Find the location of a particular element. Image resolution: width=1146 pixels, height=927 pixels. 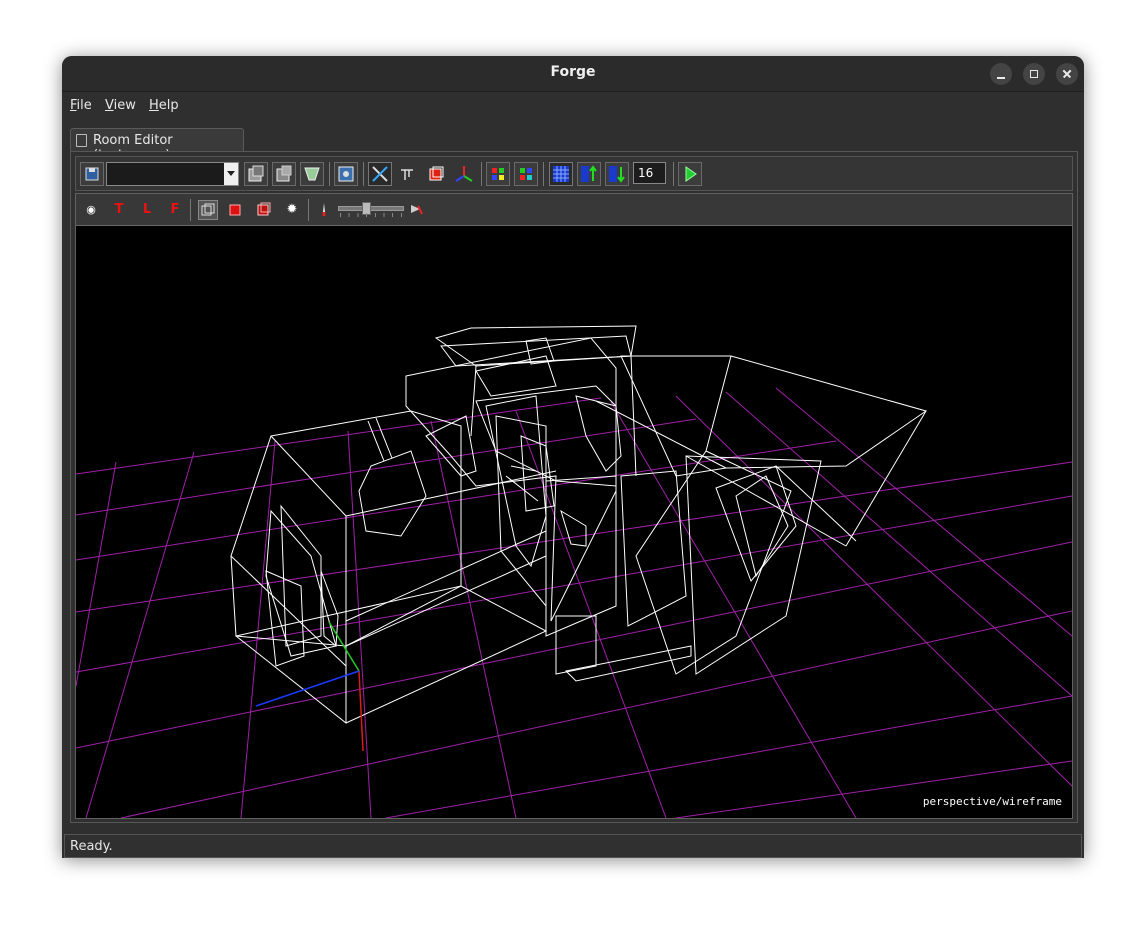

axes-icon is located at coordinates (464, 174).